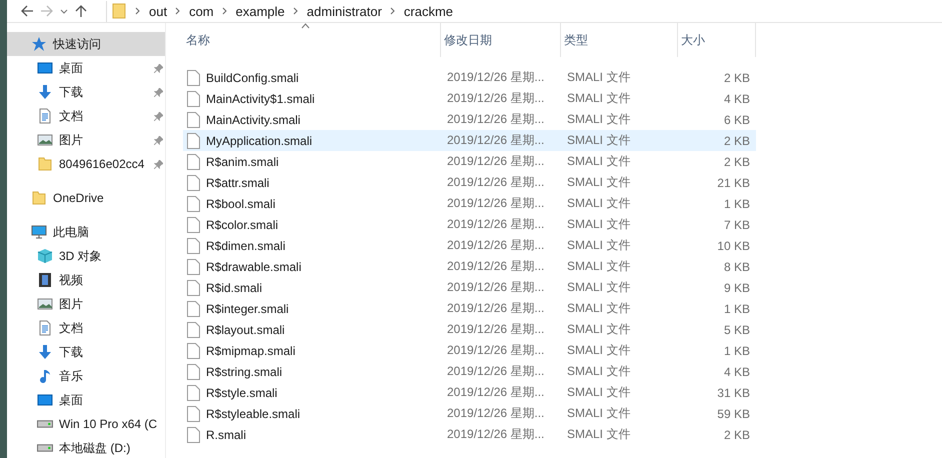  I want to click on file-name: R$string.smali, so click(244, 371).